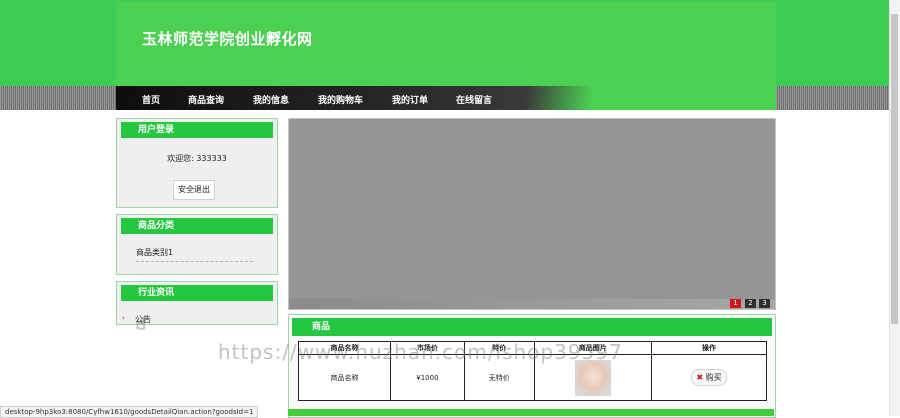 The height and width of the screenshot is (418, 900). What do you see at coordinates (532, 304) in the screenshot?
I see `slideshow-caption-bar` at bounding box center [532, 304].